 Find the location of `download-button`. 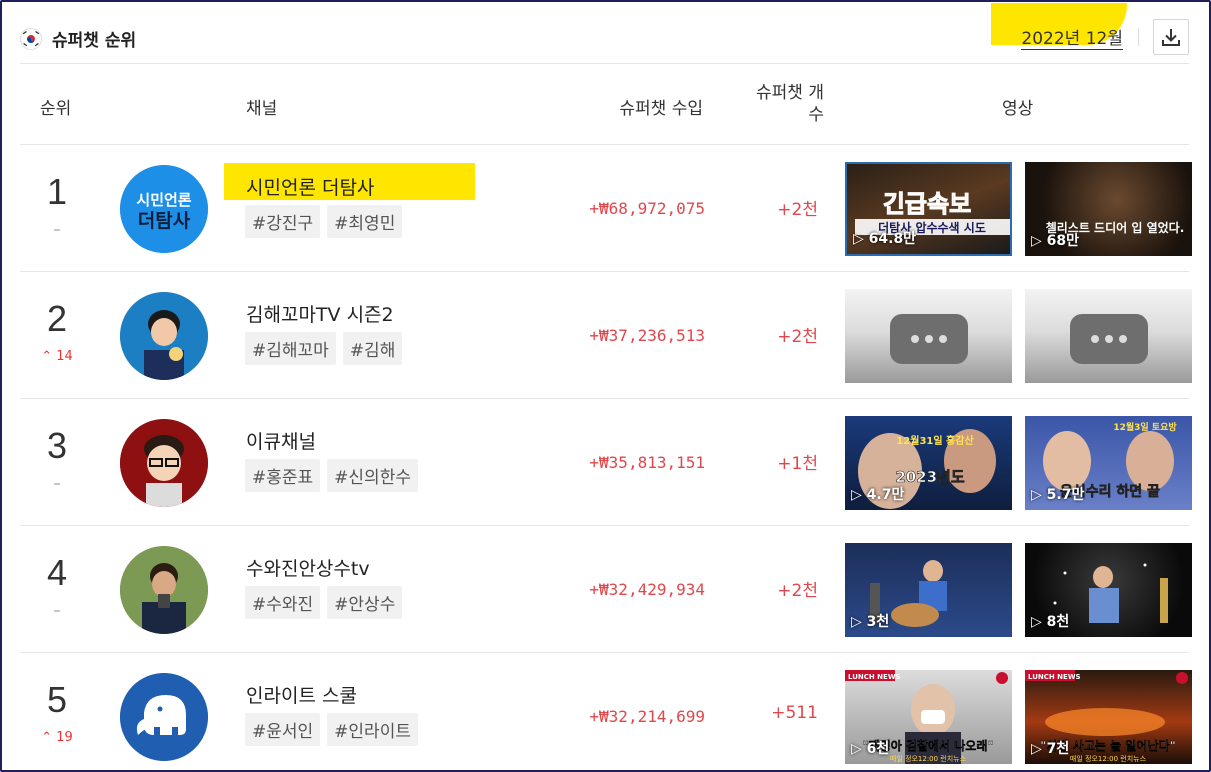

download-button is located at coordinates (1171, 37).